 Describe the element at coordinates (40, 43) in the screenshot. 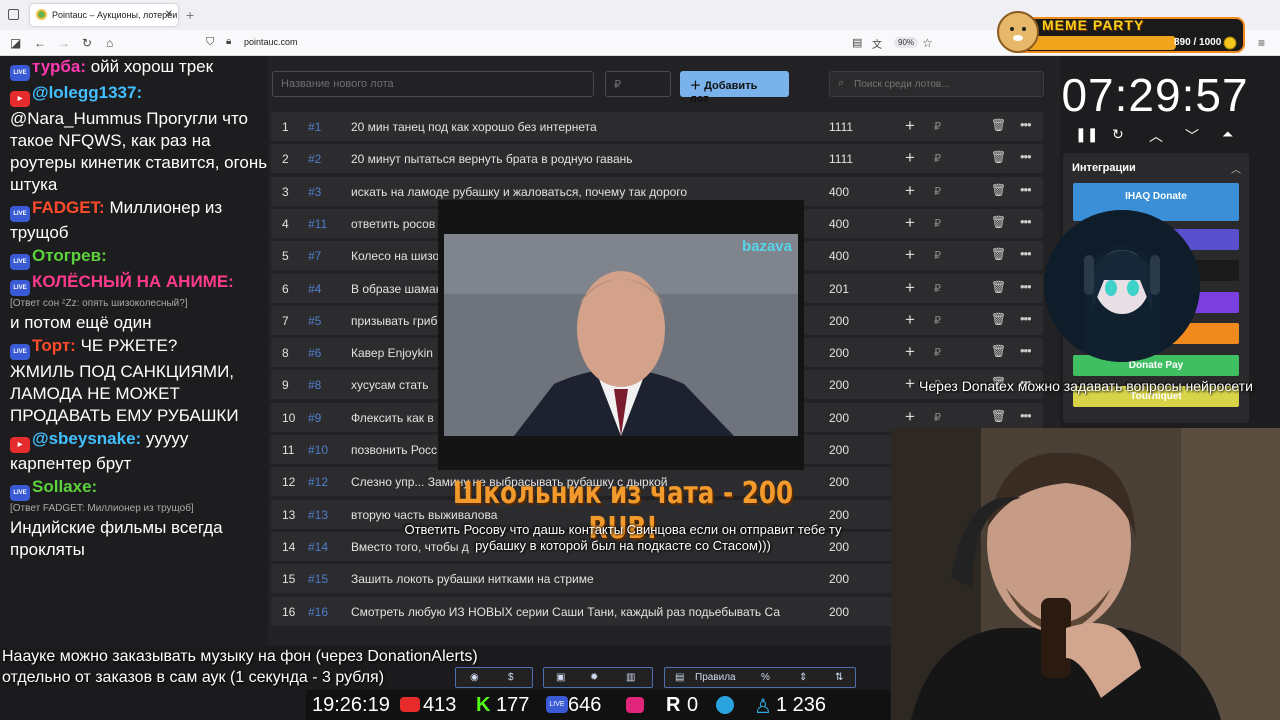

I see `back-icon: ←` at that location.